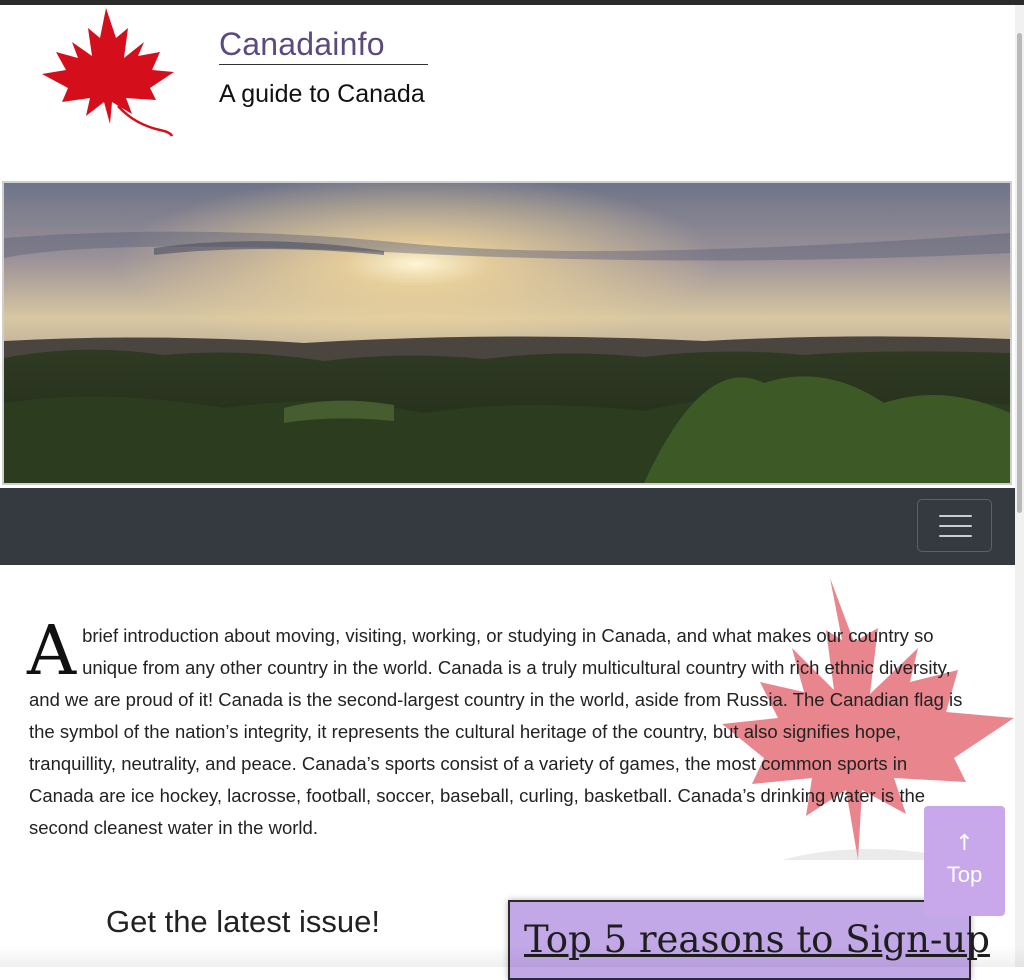 The height and width of the screenshot is (980, 1024). What do you see at coordinates (964, 874) in the screenshot?
I see `back-to-top-label: Top` at bounding box center [964, 874].